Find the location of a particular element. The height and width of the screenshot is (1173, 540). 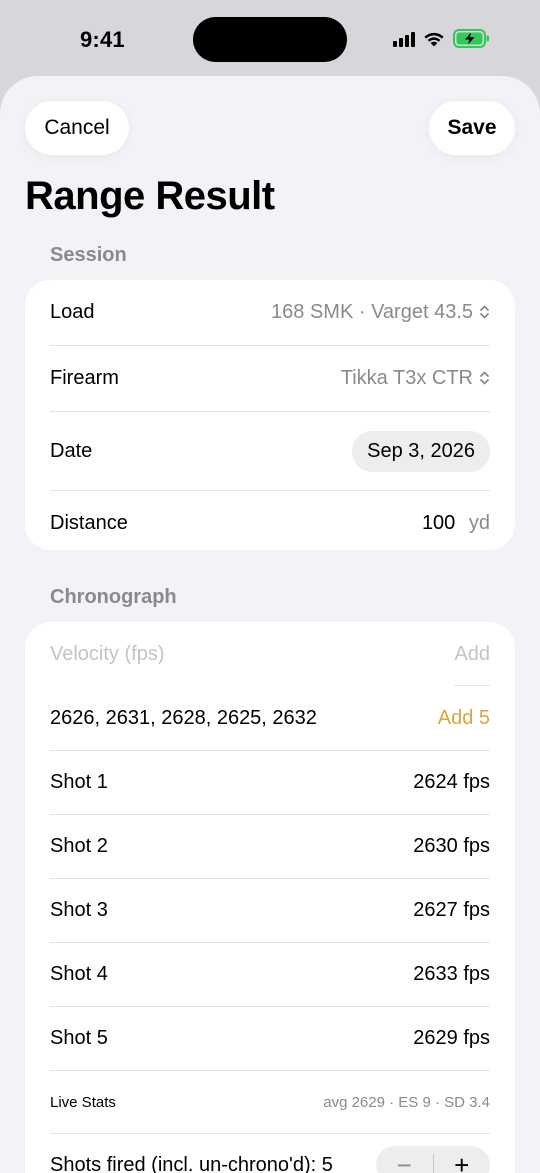

chronograph-section-header: Chronograph is located at coordinates (113, 597).